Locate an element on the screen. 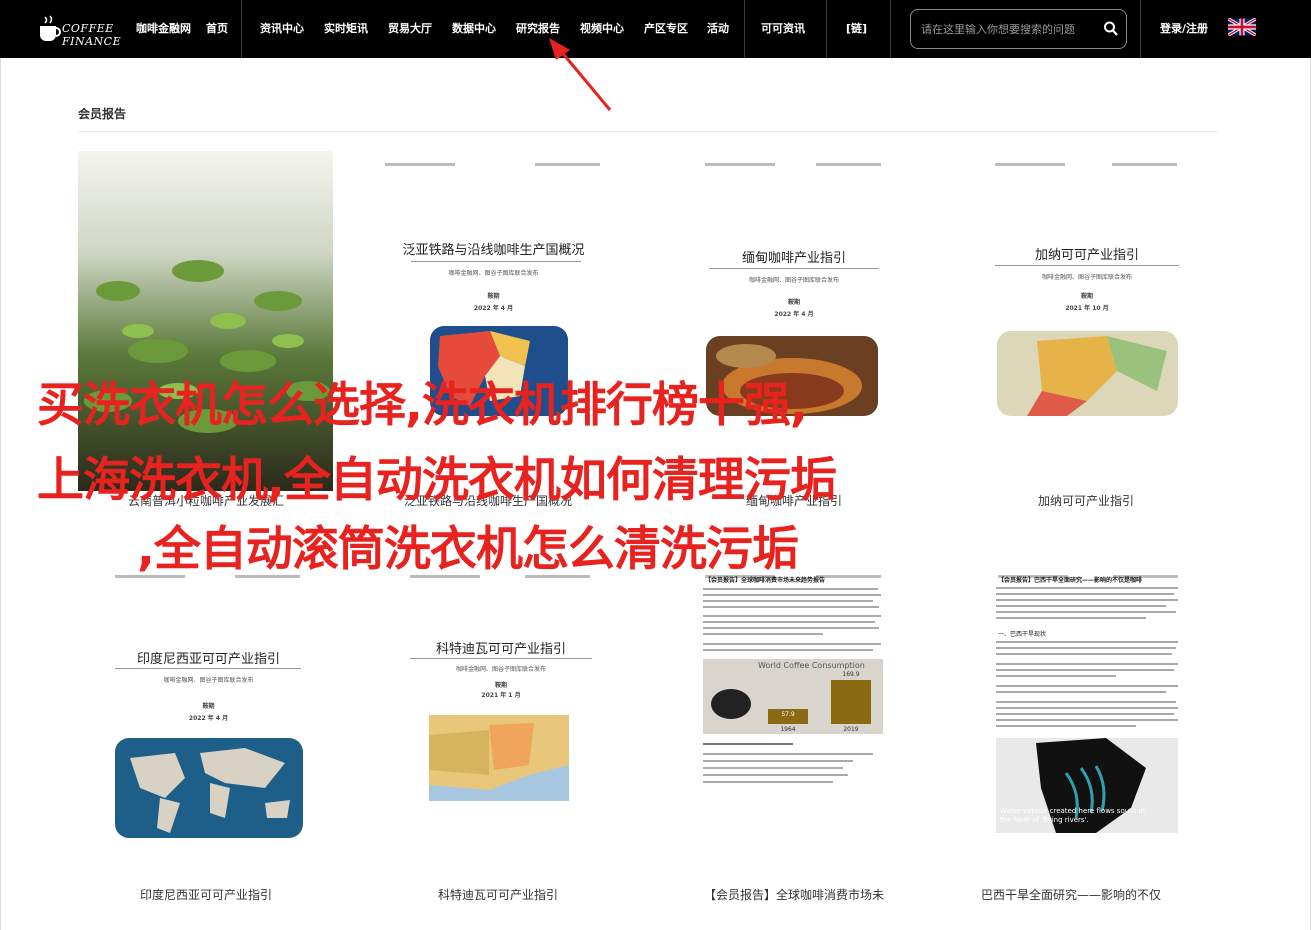 This screenshot has width=1311, height=930. world-map-image is located at coordinates (209, 788).